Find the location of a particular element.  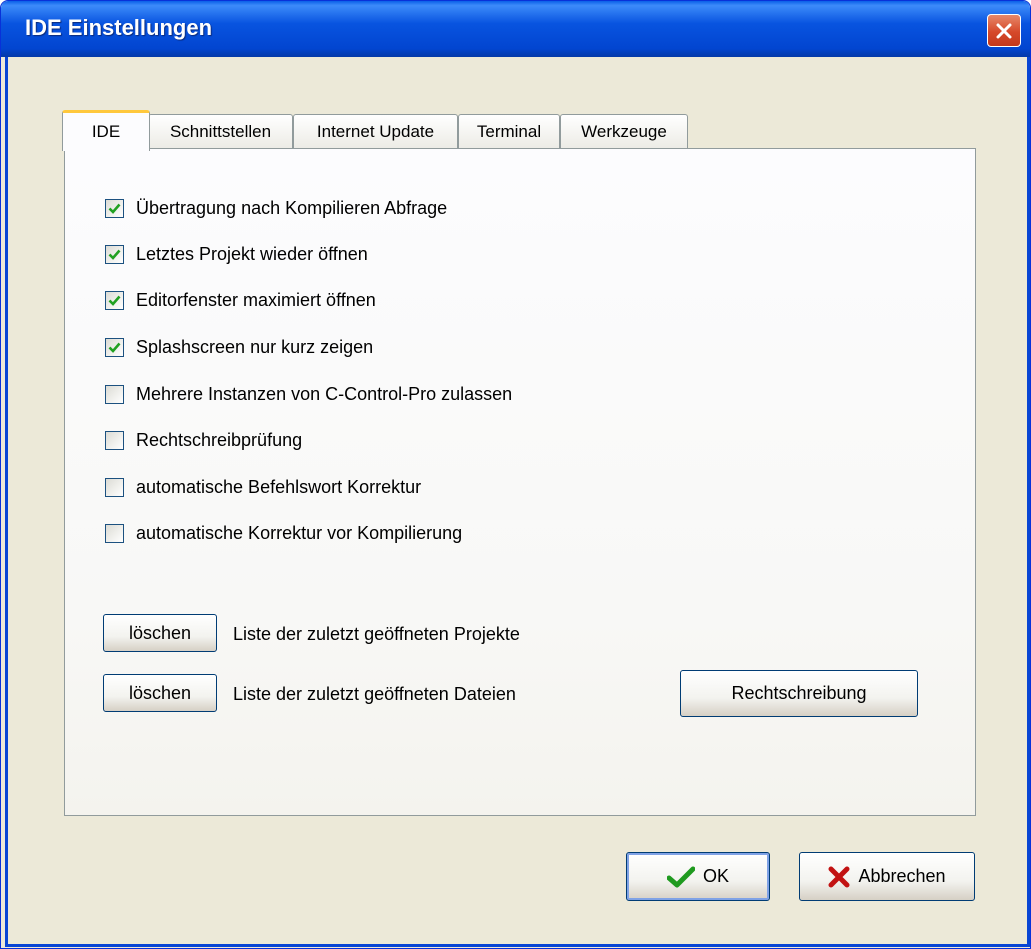

option-label: Letztes Projekt wieder öffnen is located at coordinates (252, 253).